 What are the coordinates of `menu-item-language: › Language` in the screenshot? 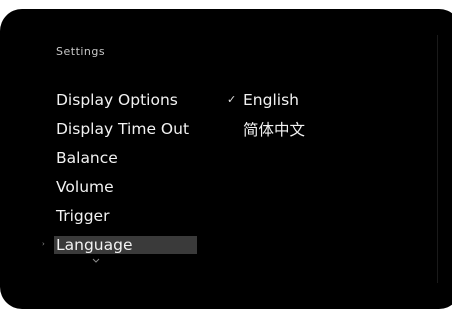 It's located at (119, 244).